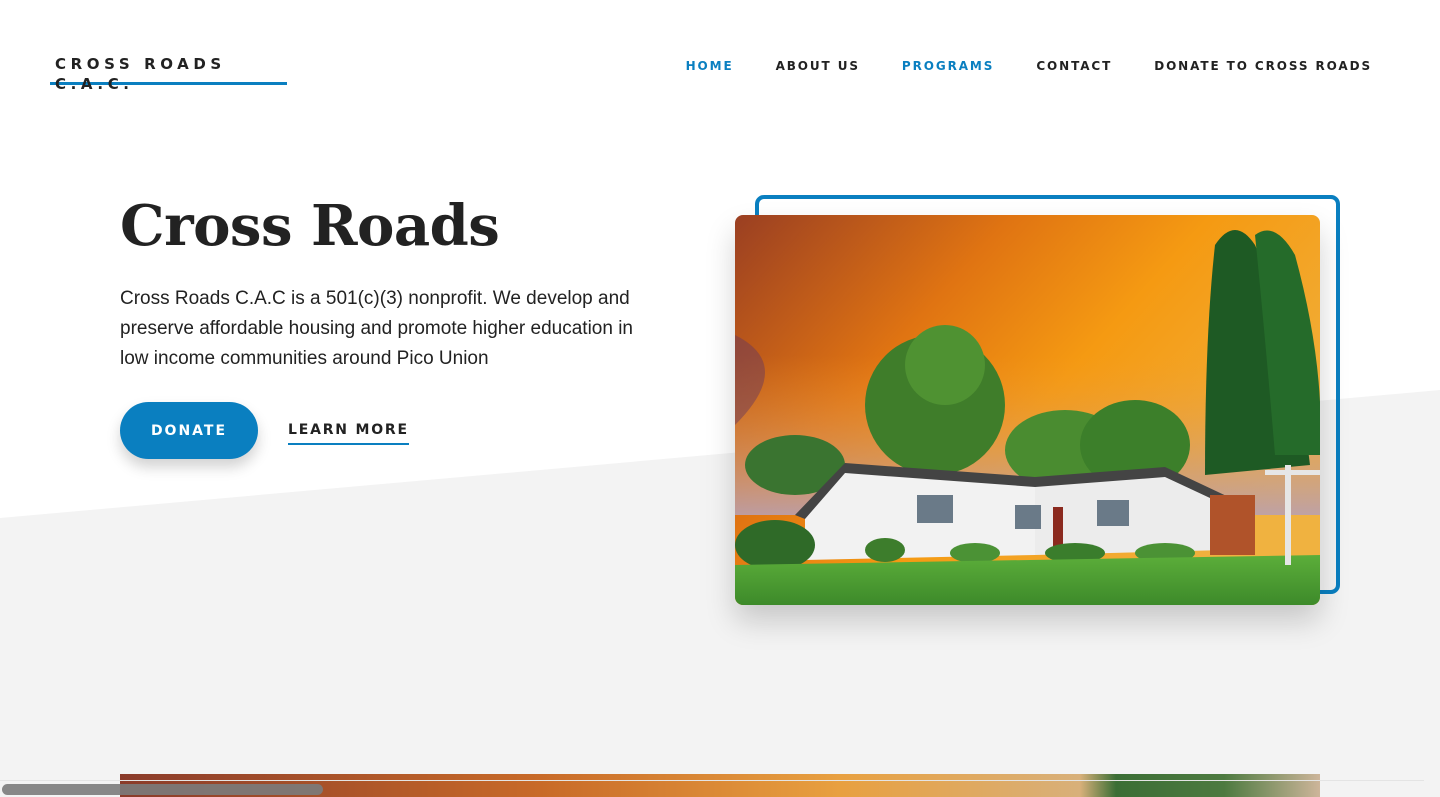 The width and height of the screenshot is (1440, 797). What do you see at coordinates (348, 433) in the screenshot?
I see `learn-more-link: LEARN MORE` at bounding box center [348, 433].